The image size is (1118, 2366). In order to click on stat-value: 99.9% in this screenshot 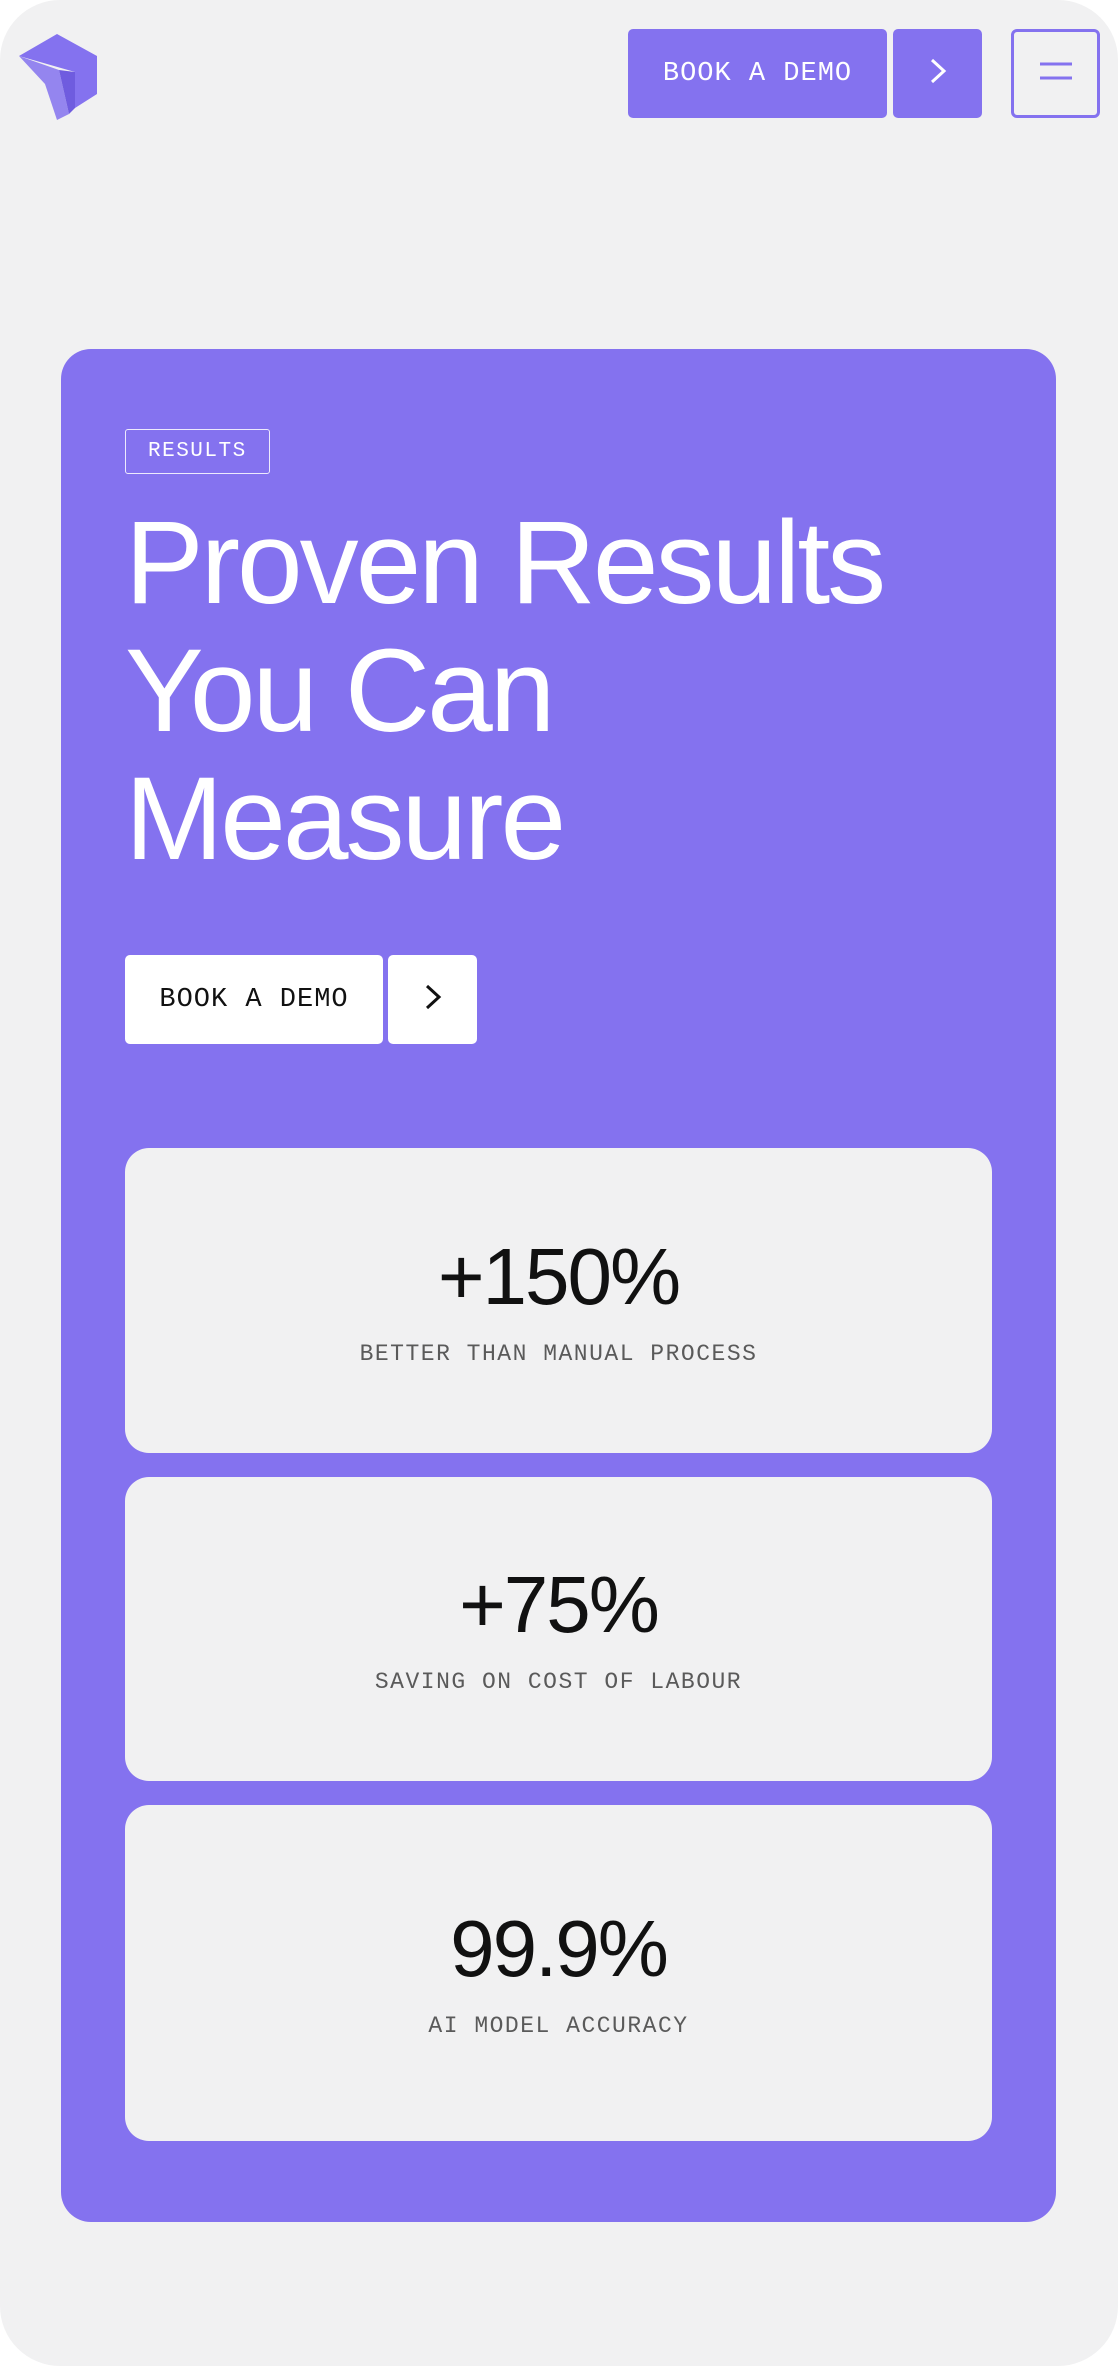, I will do `click(559, 1948)`.